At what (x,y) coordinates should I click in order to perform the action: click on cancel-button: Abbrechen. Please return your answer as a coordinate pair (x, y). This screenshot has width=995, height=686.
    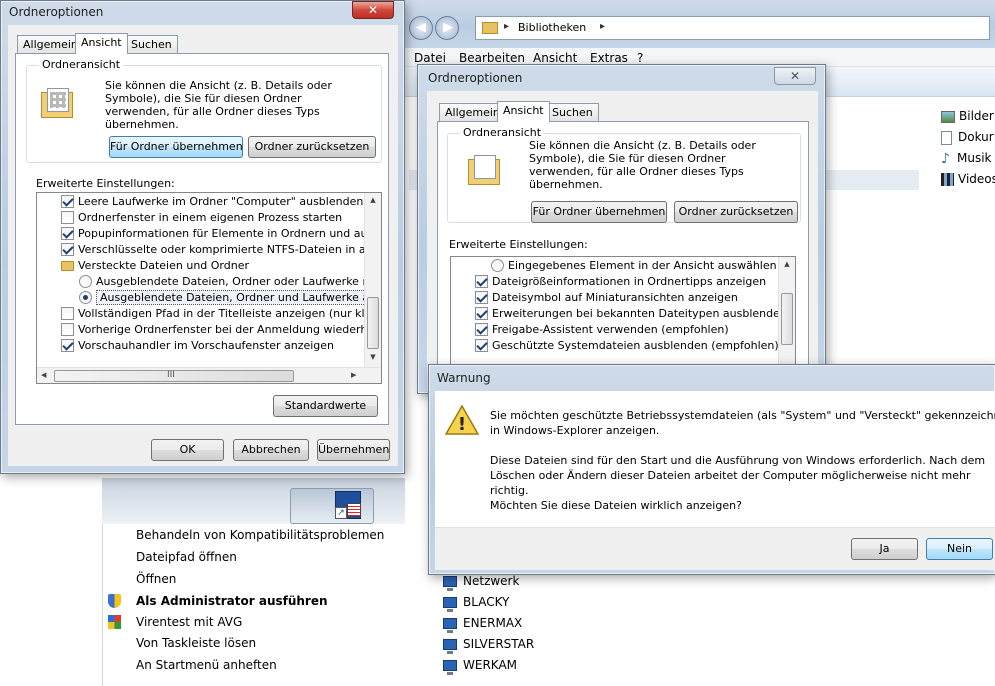
    Looking at the image, I should click on (271, 450).